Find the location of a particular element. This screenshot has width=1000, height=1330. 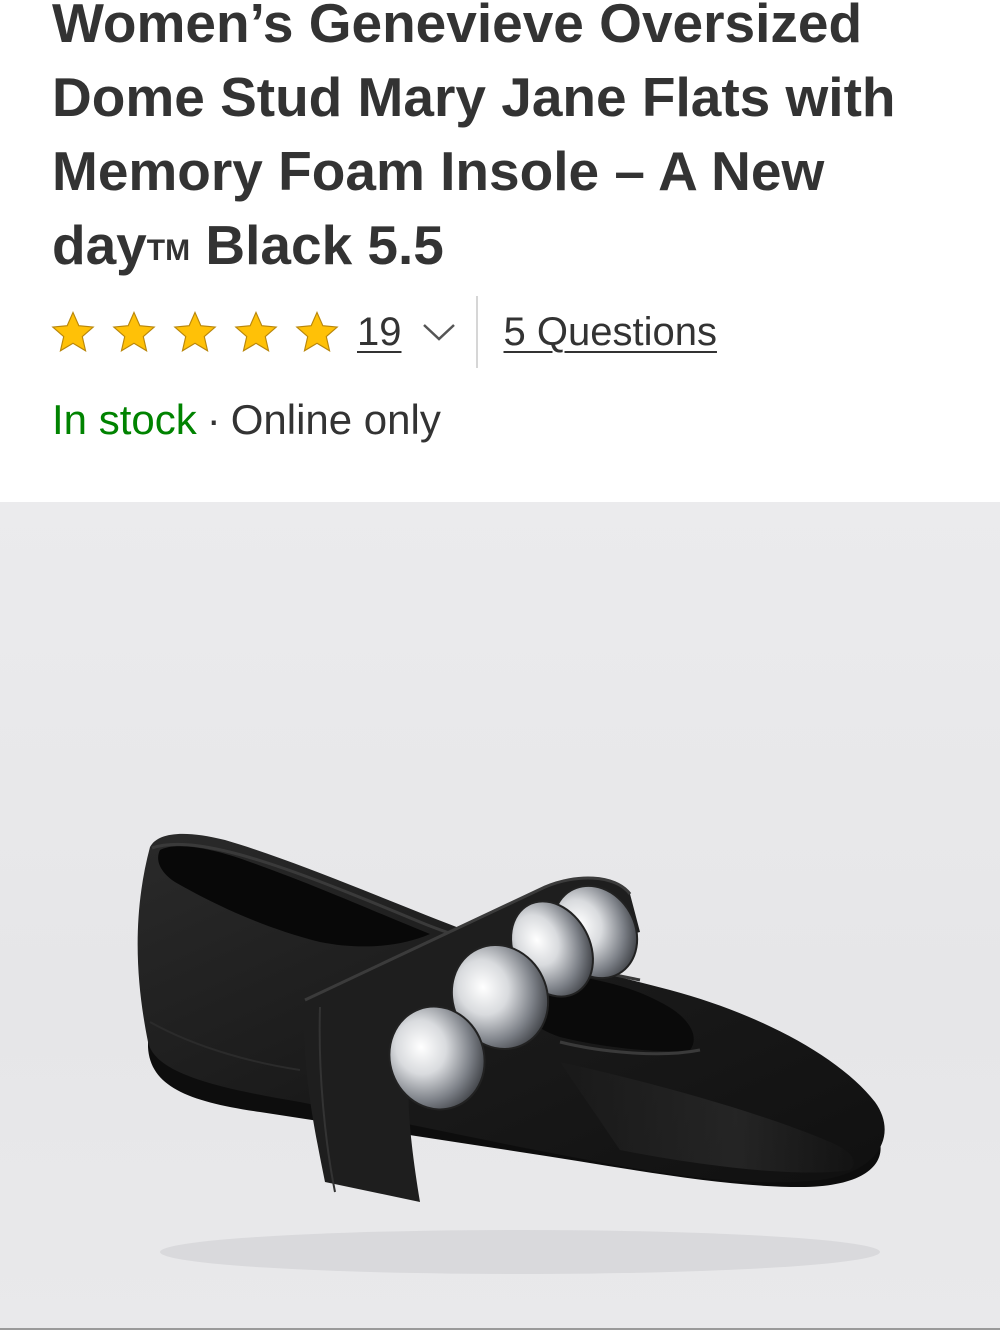

chevron-down-icon is located at coordinates (439, 332).